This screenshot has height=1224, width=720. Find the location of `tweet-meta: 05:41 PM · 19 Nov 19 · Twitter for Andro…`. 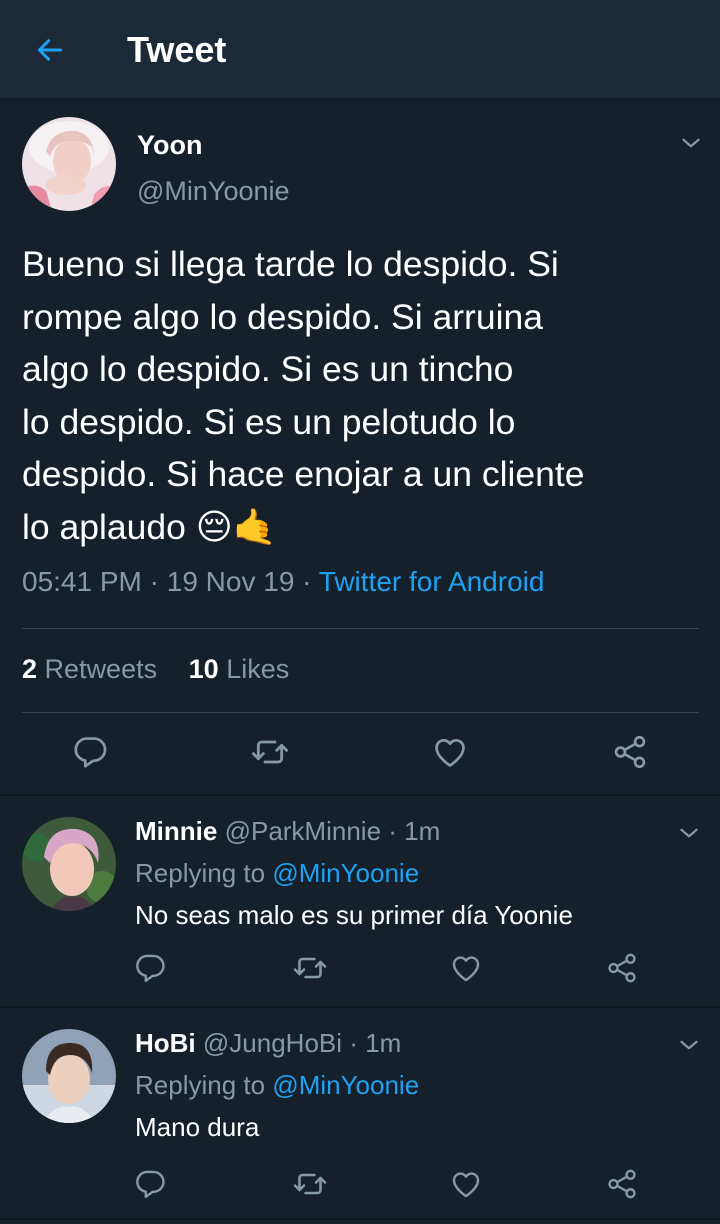

tweet-meta: 05:41 PM · 19 Nov 19 · Twitter for Andro… is located at coordinates (283, 582).